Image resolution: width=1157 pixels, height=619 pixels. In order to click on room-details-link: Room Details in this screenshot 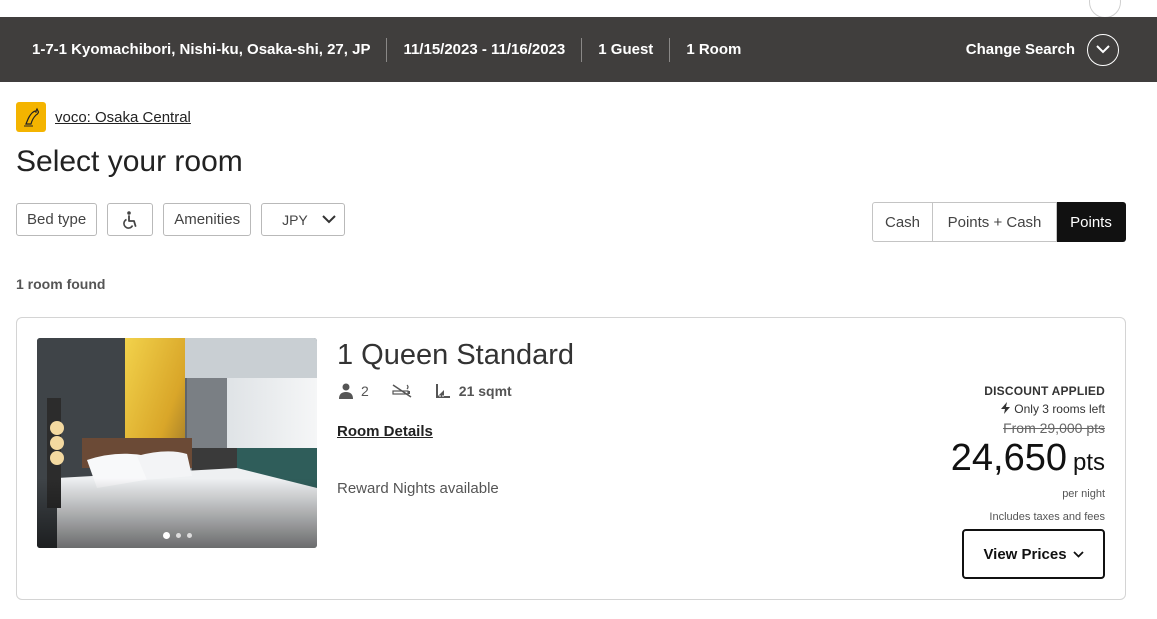, I will do `click(385, 431)`.